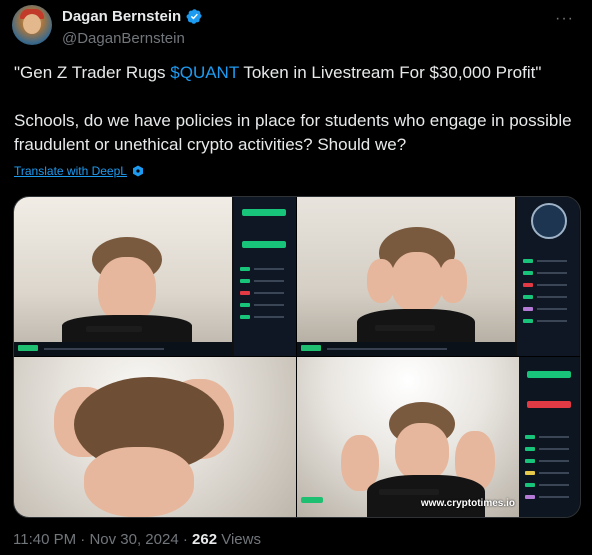  I want to click on tweet-headline-pre: "Gen Z Trader Rugs, so click(92, 72).